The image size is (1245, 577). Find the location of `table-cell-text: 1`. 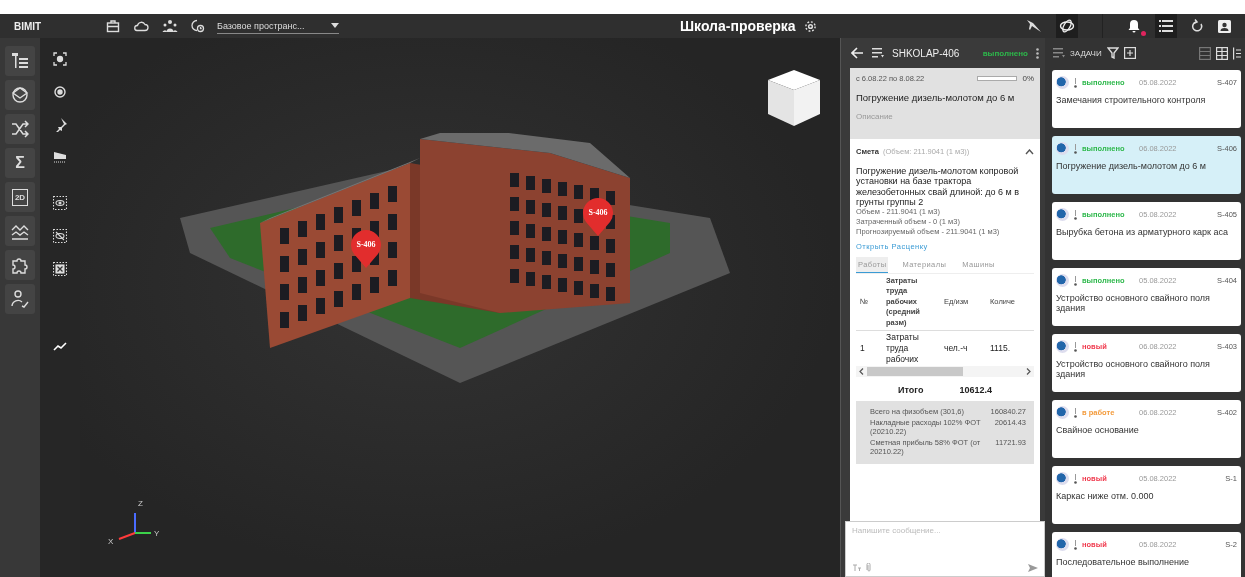

table-cell-text: 1 is located at coordinates (862, 349).